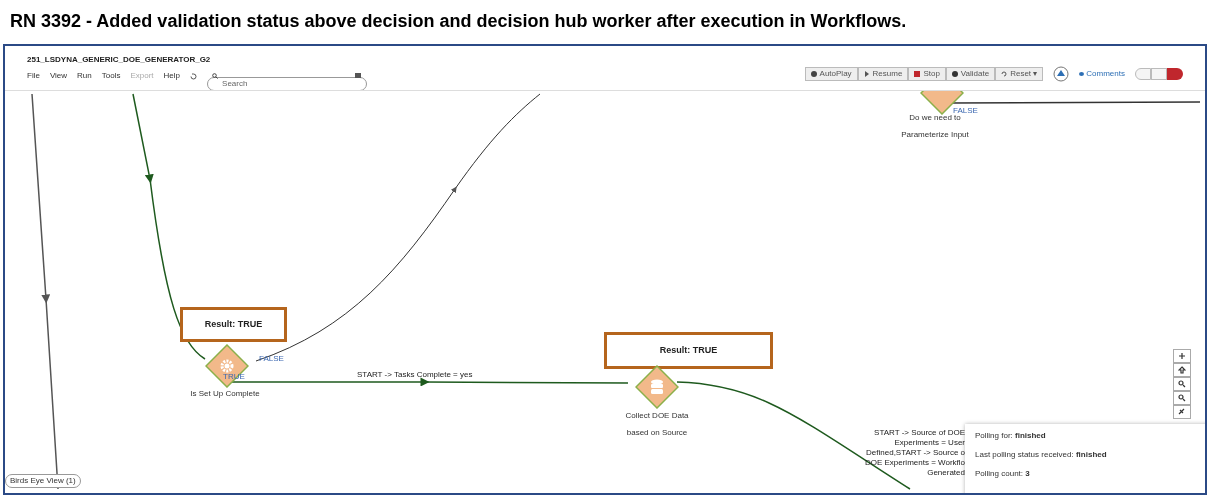 The width and height of the screenshot is (1210, 495). I want to click on edge-label: START -> Source of DOE, so click(919, 433).